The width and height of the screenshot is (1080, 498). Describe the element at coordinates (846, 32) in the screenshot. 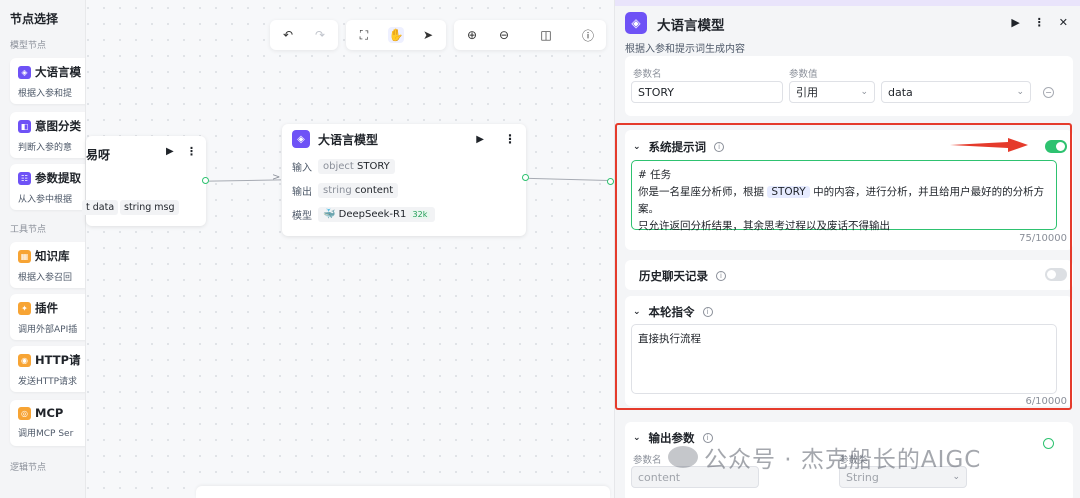

I see `panel-header: ◈ 大语言模型 根据入参和提示词生成内容 ▶ ⋮ ✕` at that location.